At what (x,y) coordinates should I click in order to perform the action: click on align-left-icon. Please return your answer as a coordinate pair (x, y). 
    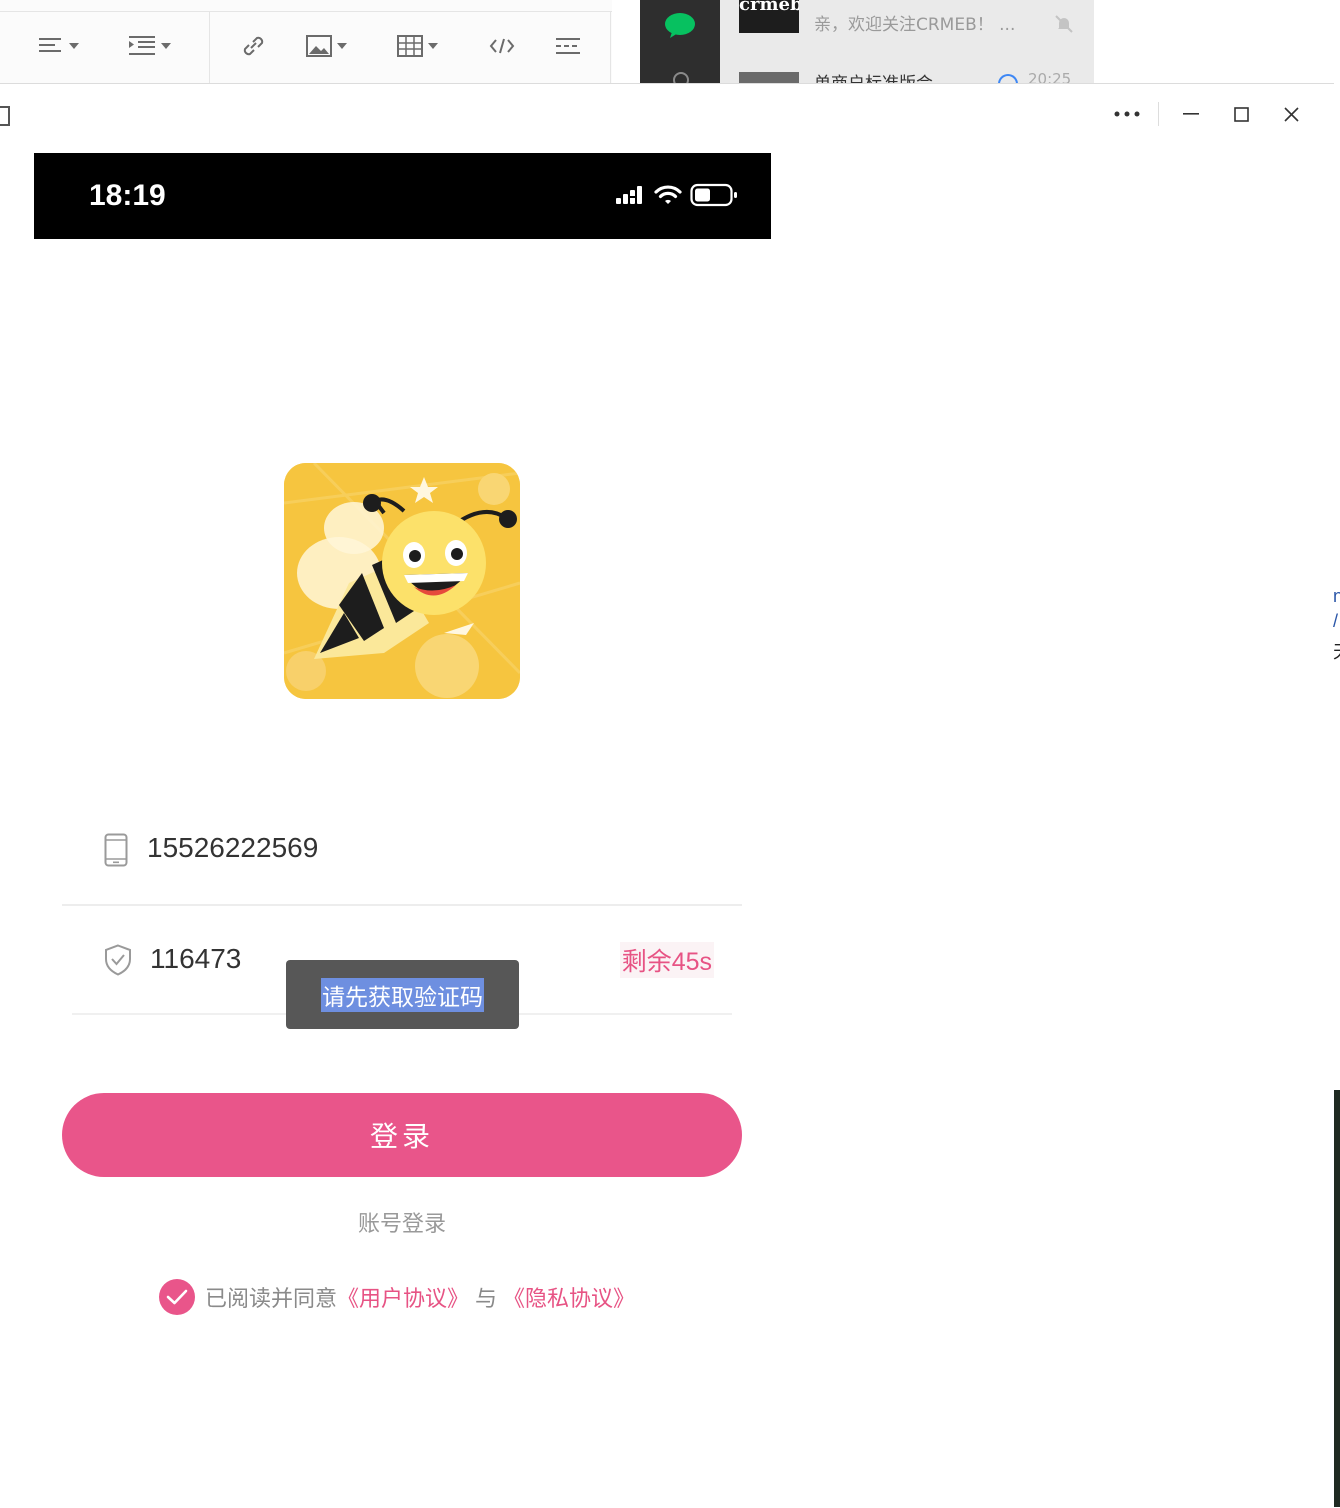
    Looking at the image, I should click on (50, 45).